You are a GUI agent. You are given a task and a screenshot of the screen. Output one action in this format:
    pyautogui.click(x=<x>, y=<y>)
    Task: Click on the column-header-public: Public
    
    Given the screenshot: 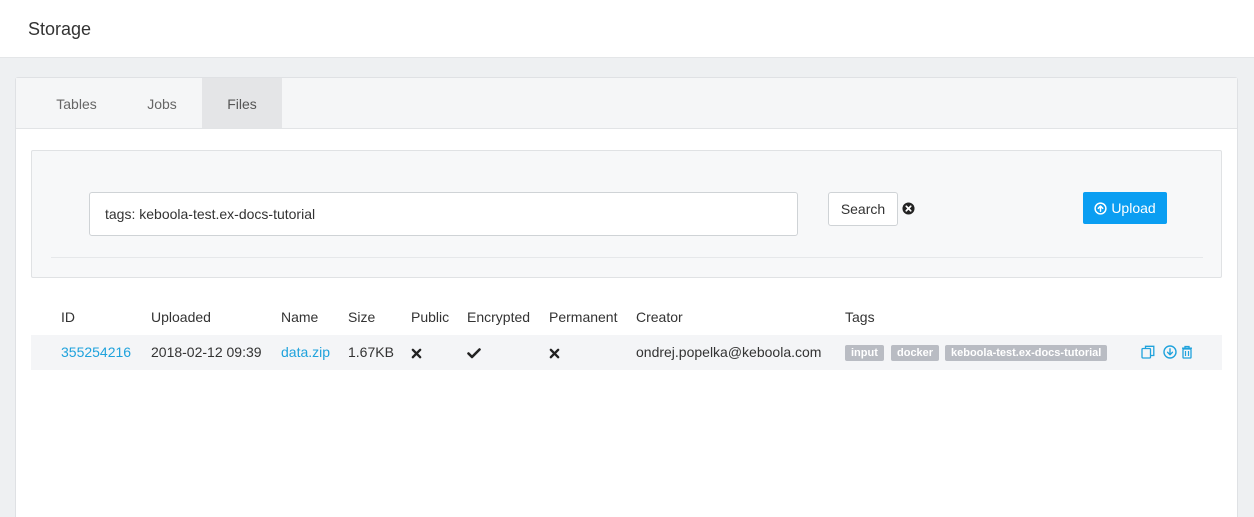 What is the action you would take?
    pyautogui.click(x=430, y=317)
    